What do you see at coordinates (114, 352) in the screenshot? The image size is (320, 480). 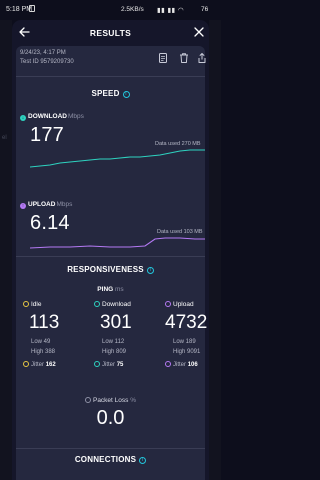 I see `download-ping-high: High 809` at bounding box center [114, 352].